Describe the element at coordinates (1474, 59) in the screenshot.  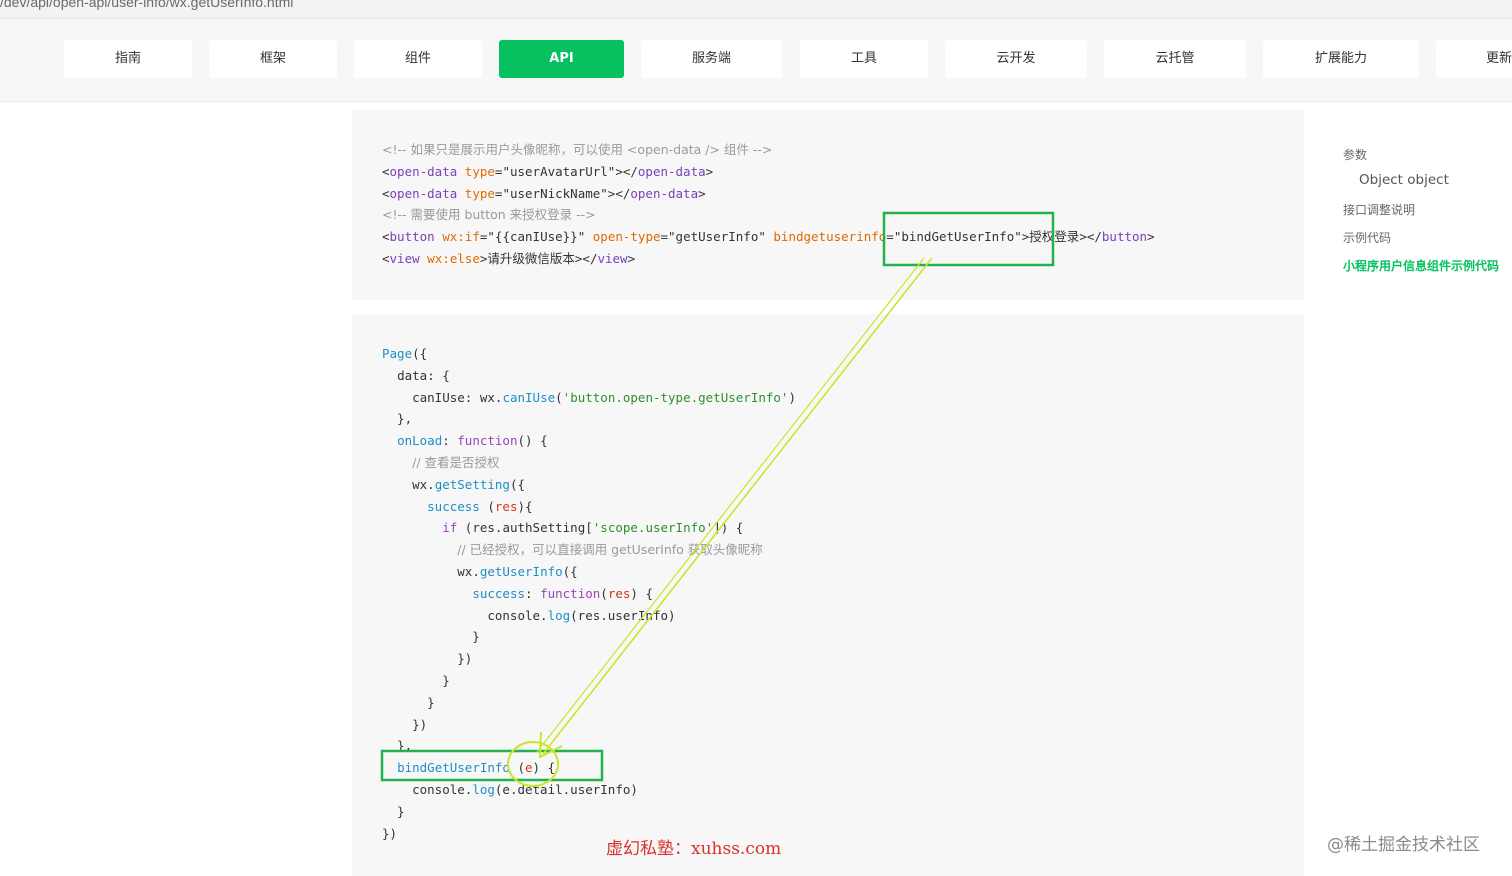
I see `nav-tab-updates: 更新` at that location.